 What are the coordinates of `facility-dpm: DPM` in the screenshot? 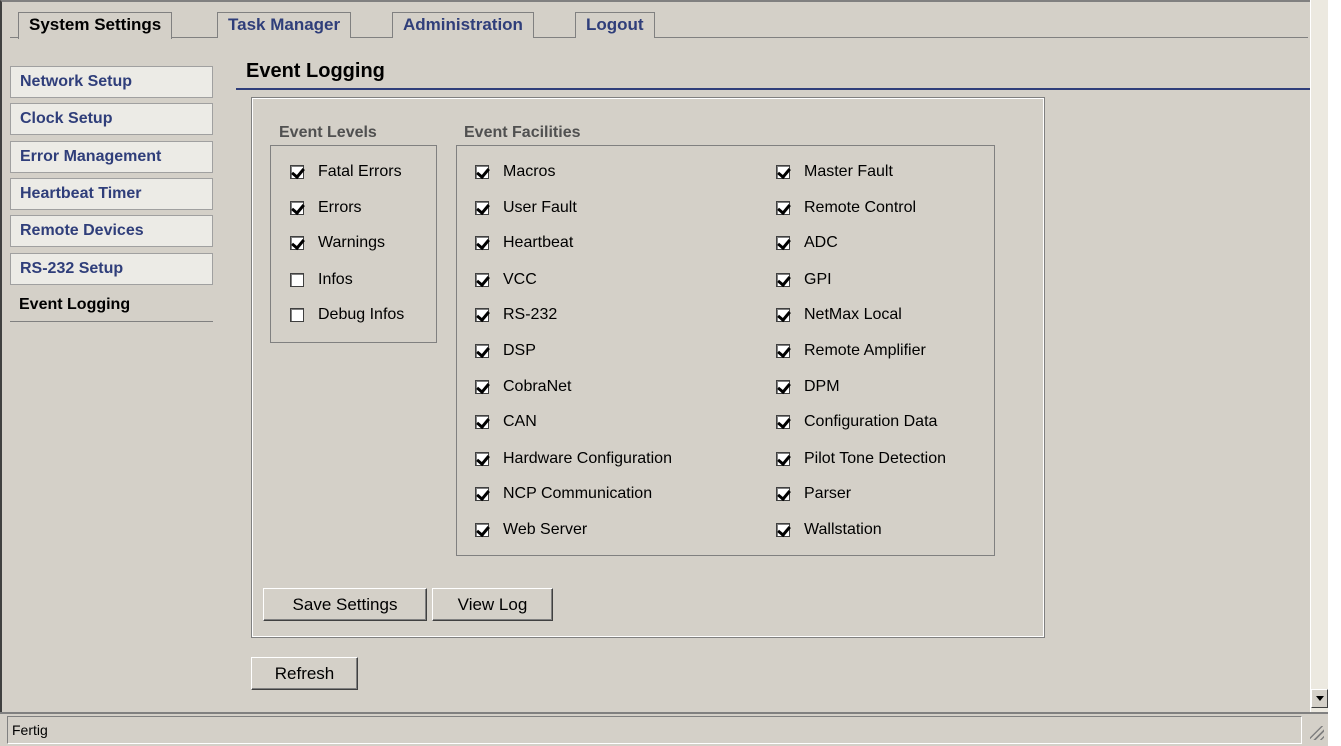 It's located at (808, 387).